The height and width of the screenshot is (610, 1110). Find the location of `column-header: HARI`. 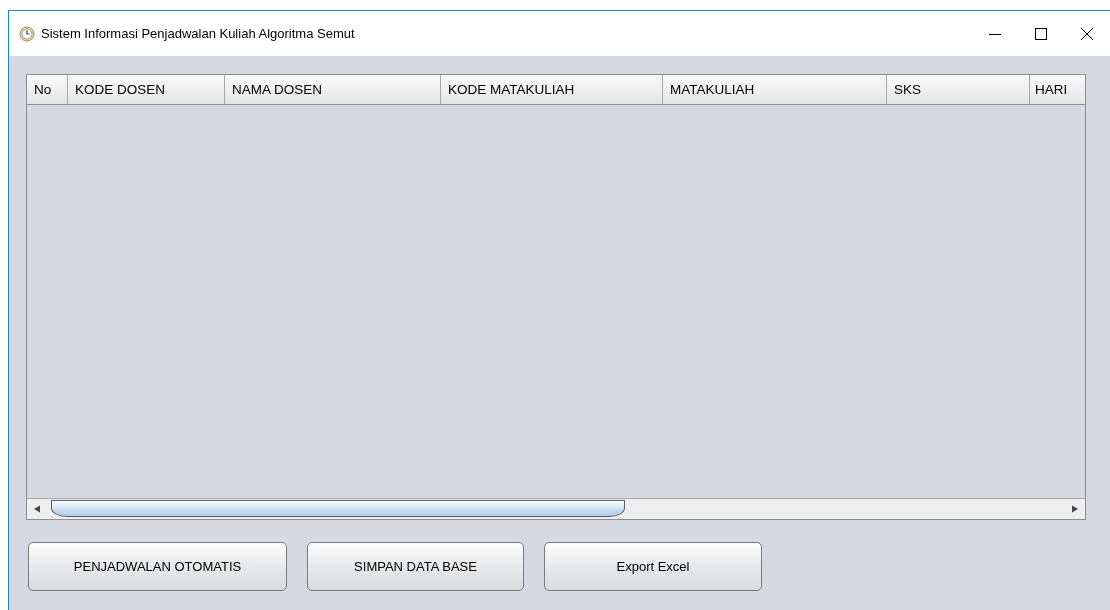

column-header: HARI is located at coordinates (1056, 89).